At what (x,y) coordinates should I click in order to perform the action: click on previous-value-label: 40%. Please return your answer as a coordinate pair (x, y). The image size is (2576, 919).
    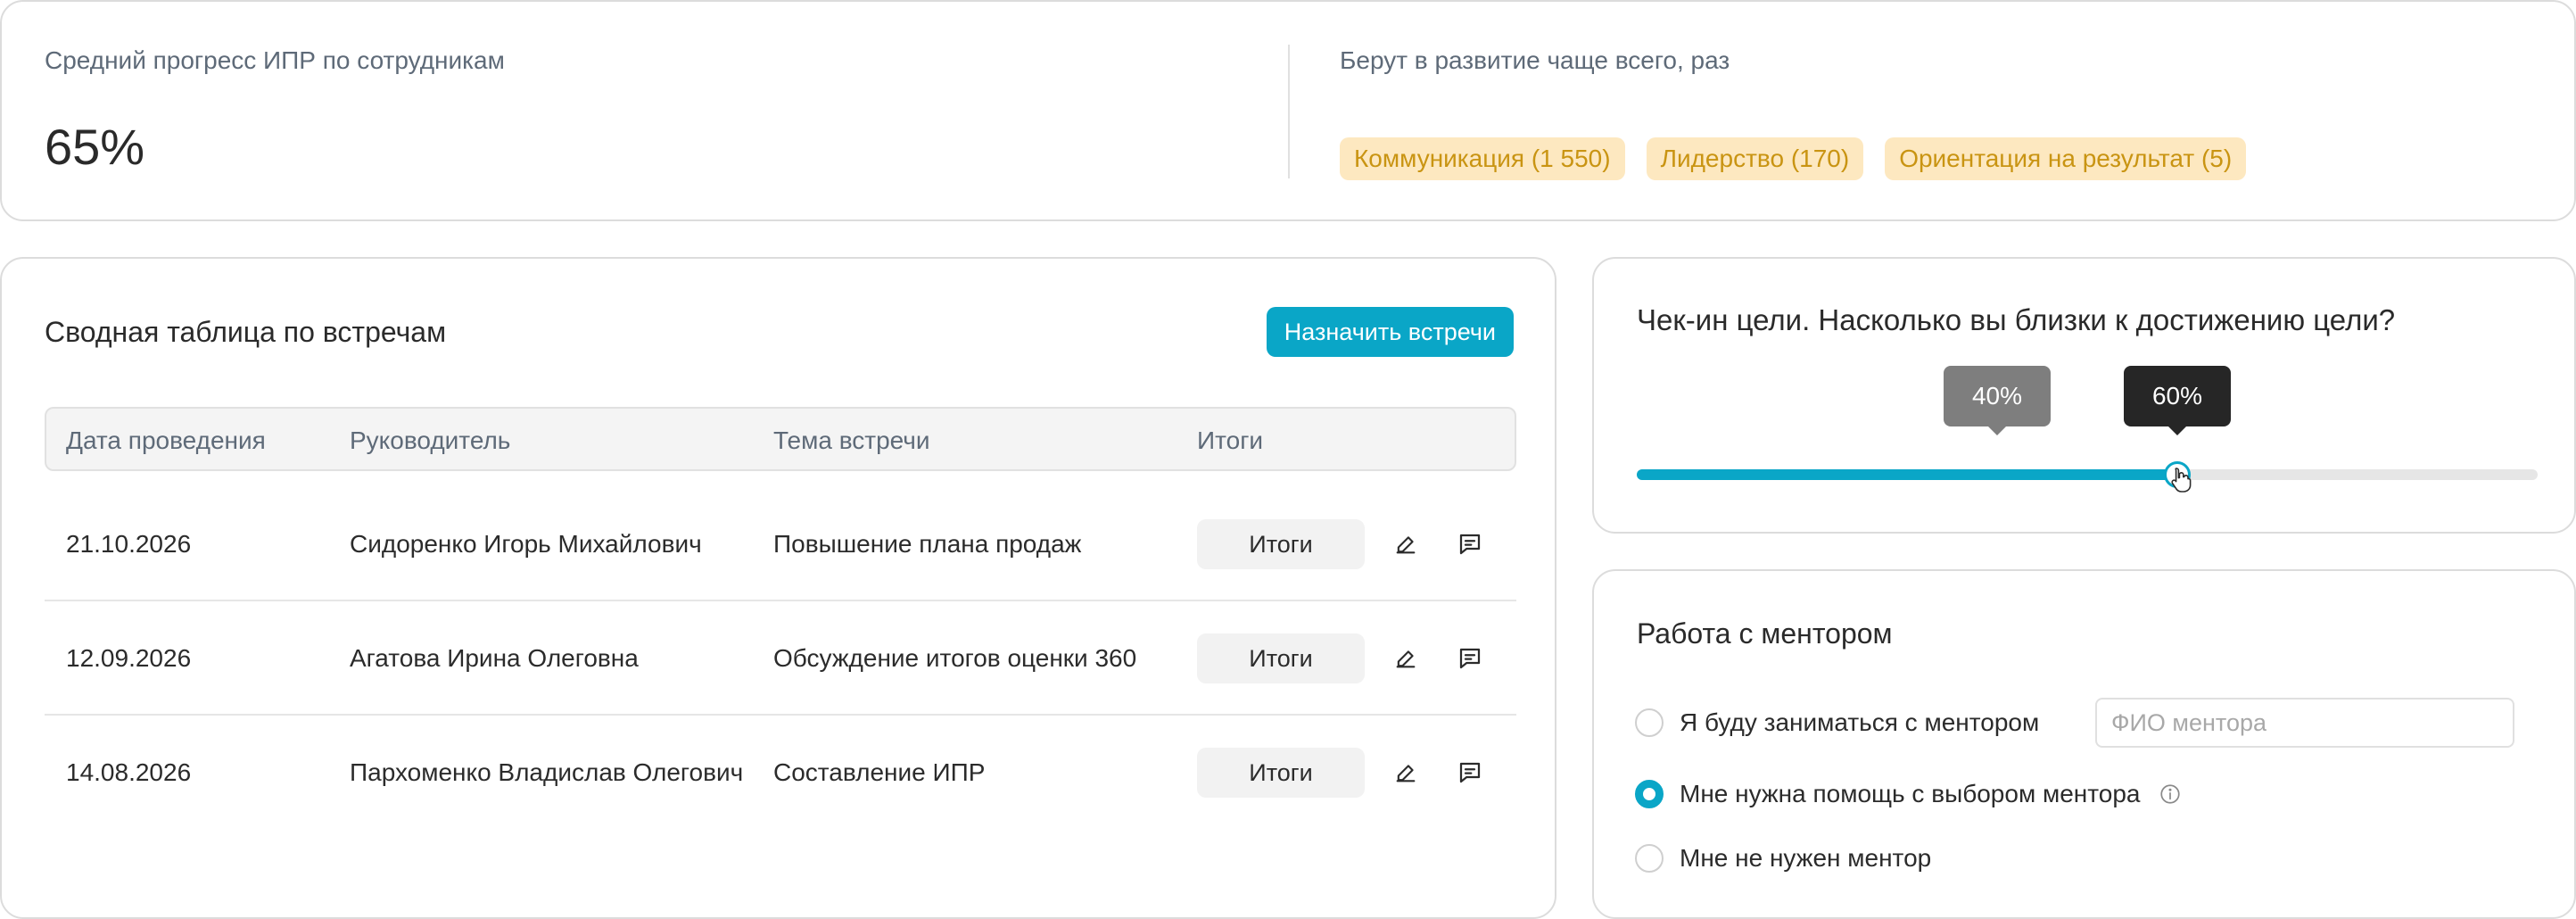
    Looking at the image, I should click on (1997, 396).